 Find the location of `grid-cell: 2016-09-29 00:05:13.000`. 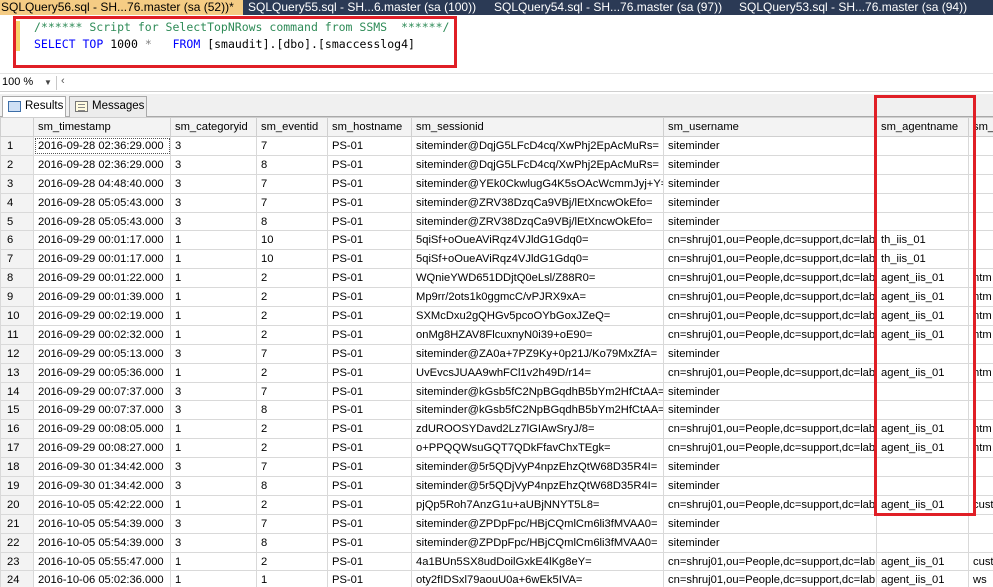

grid-cell: 2016-09-29 00:05:13.000 is located at coordinates (102, 353).